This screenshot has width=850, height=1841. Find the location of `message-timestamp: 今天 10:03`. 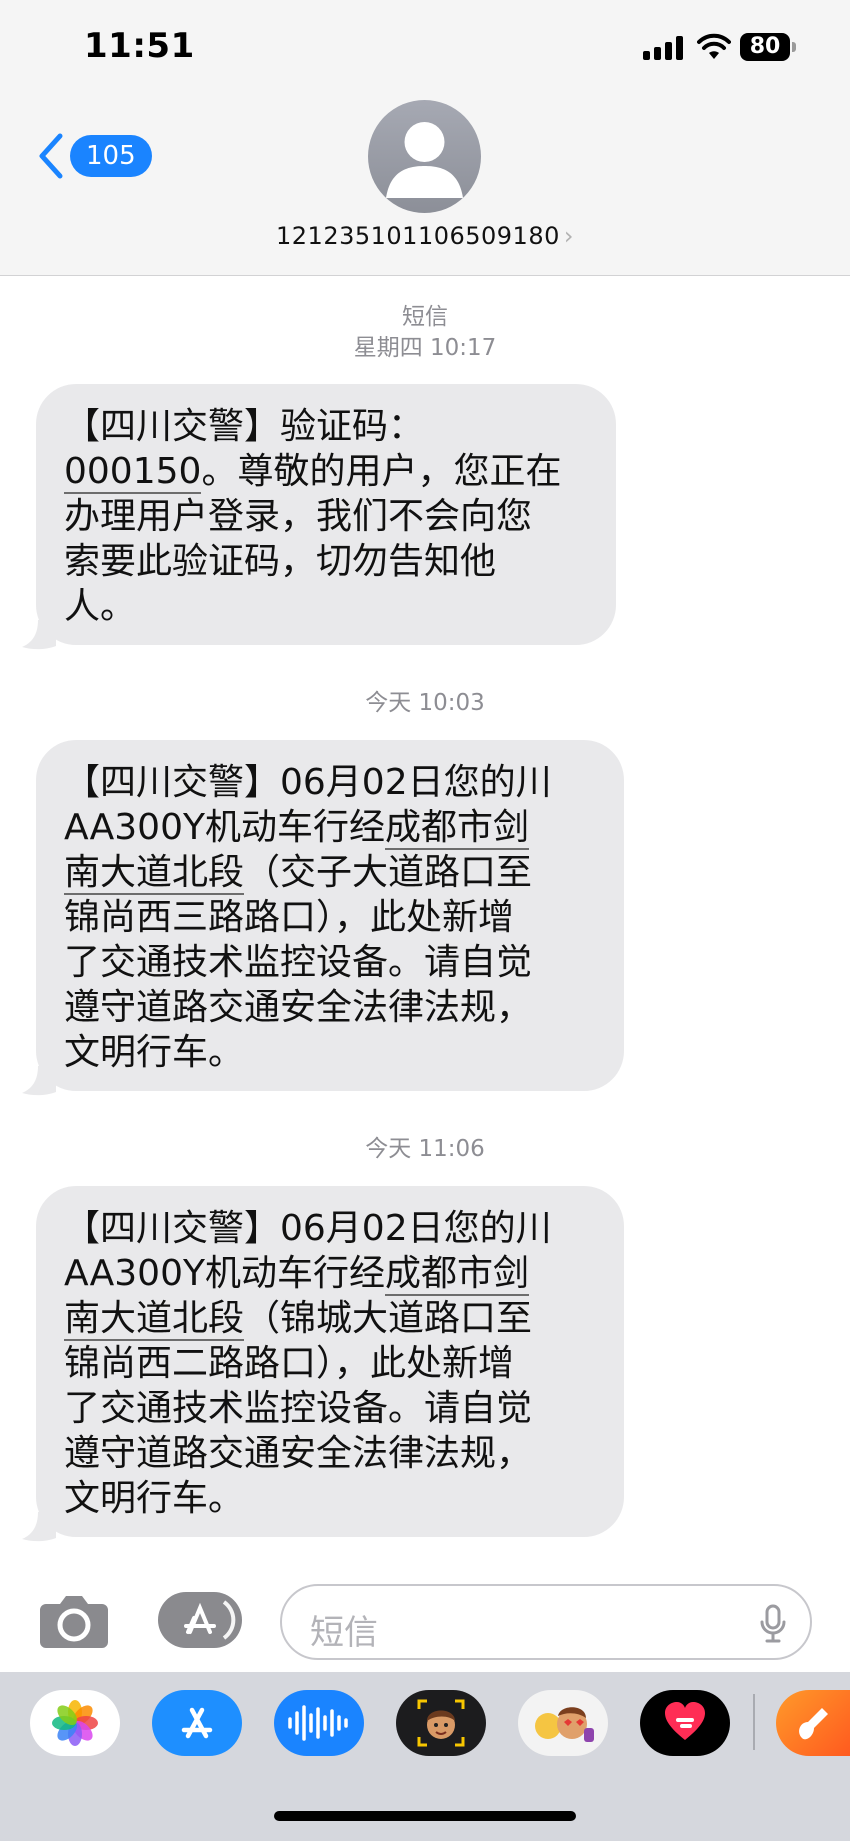

message-timestamp: 今天 10:03 is located at coordinates (425, 703).